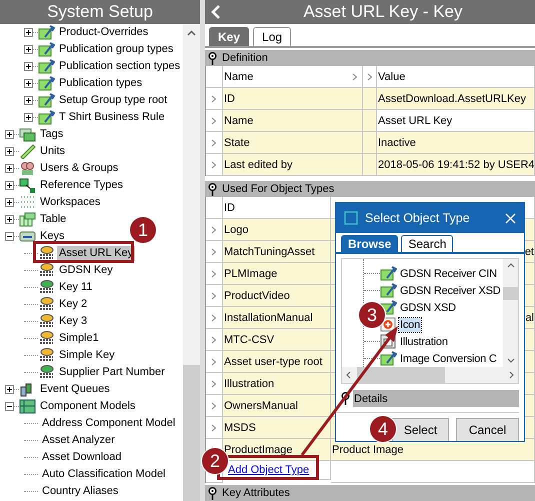  Describe the element at coordinates (70, 202) in the screenshot. I see `tree-item: Workspaces` at that location.